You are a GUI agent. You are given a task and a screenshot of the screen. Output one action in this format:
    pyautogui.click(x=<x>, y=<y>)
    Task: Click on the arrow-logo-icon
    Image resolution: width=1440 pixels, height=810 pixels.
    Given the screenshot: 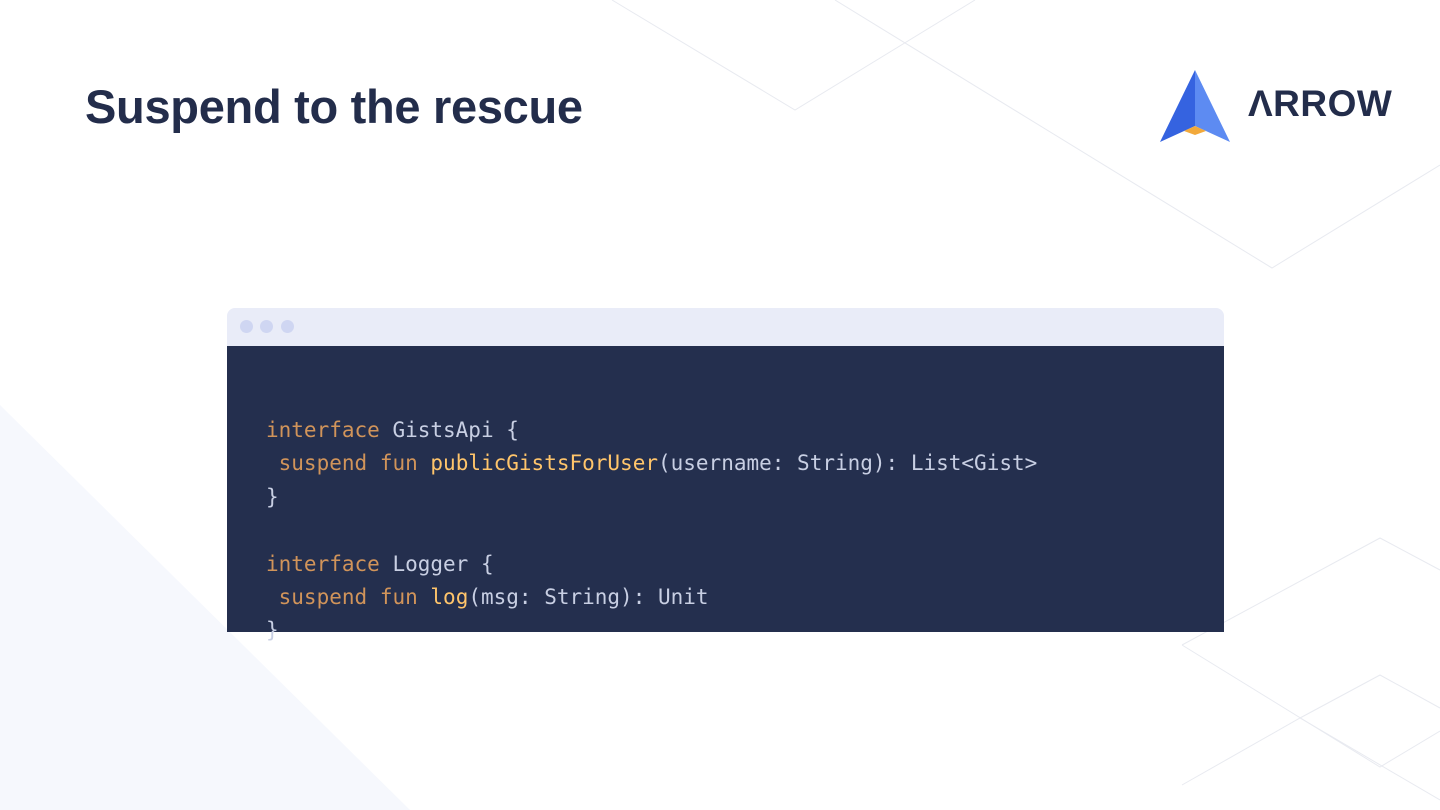 What is the action you would take?
    pyautogui.click(x=1195, y=106)
    